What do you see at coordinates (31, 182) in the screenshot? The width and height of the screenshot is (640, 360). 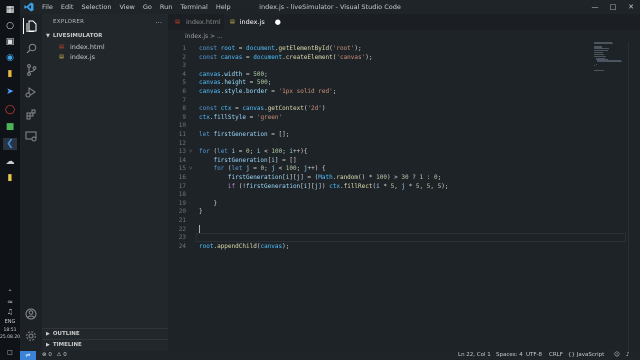 I see `activity-bar` at bounding box center [31, 182].